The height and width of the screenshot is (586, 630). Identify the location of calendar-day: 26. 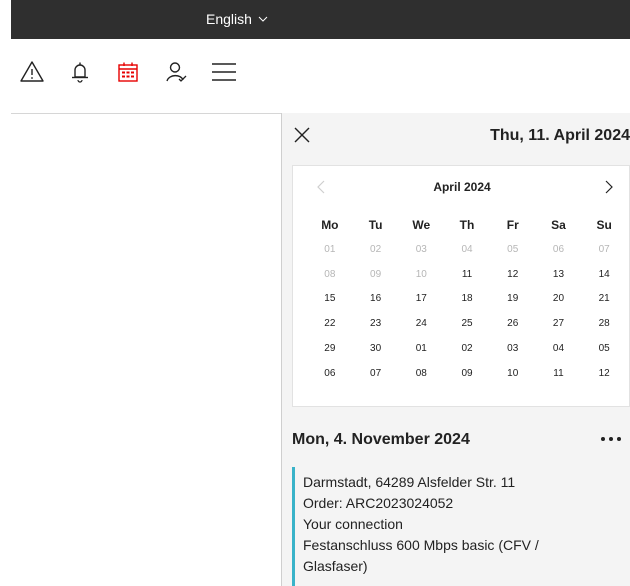
(513, 323).